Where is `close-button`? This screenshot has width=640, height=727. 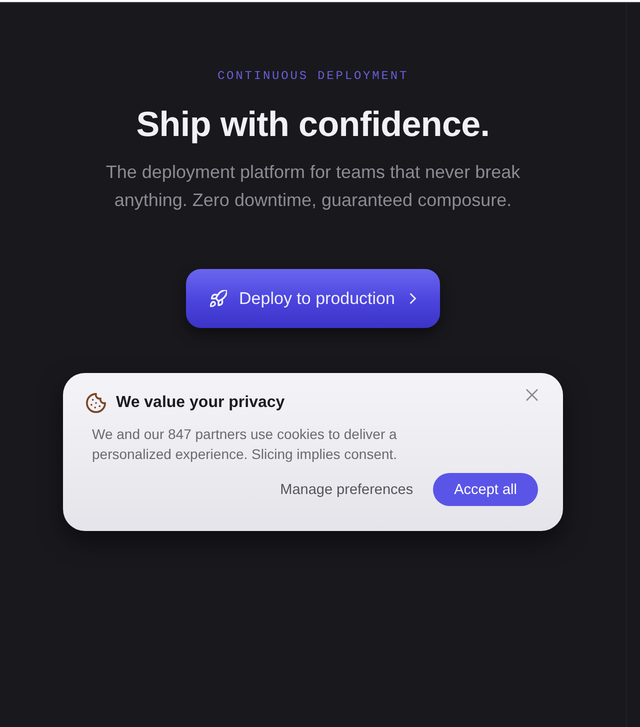
close-button is located at coordinates (532, 395).